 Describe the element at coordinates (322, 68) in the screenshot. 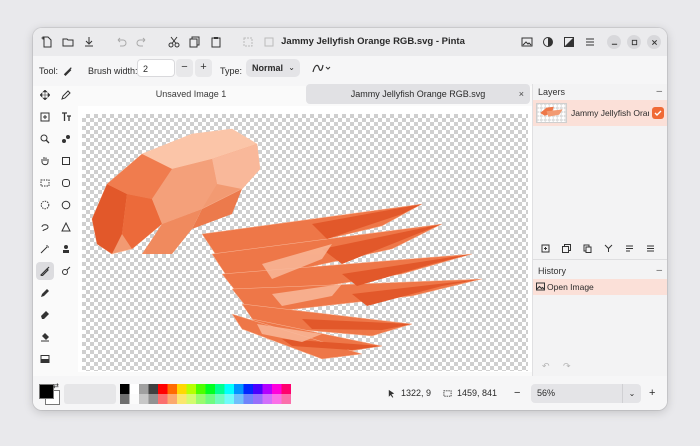

I see `antialiasing-dropdown` at that location.